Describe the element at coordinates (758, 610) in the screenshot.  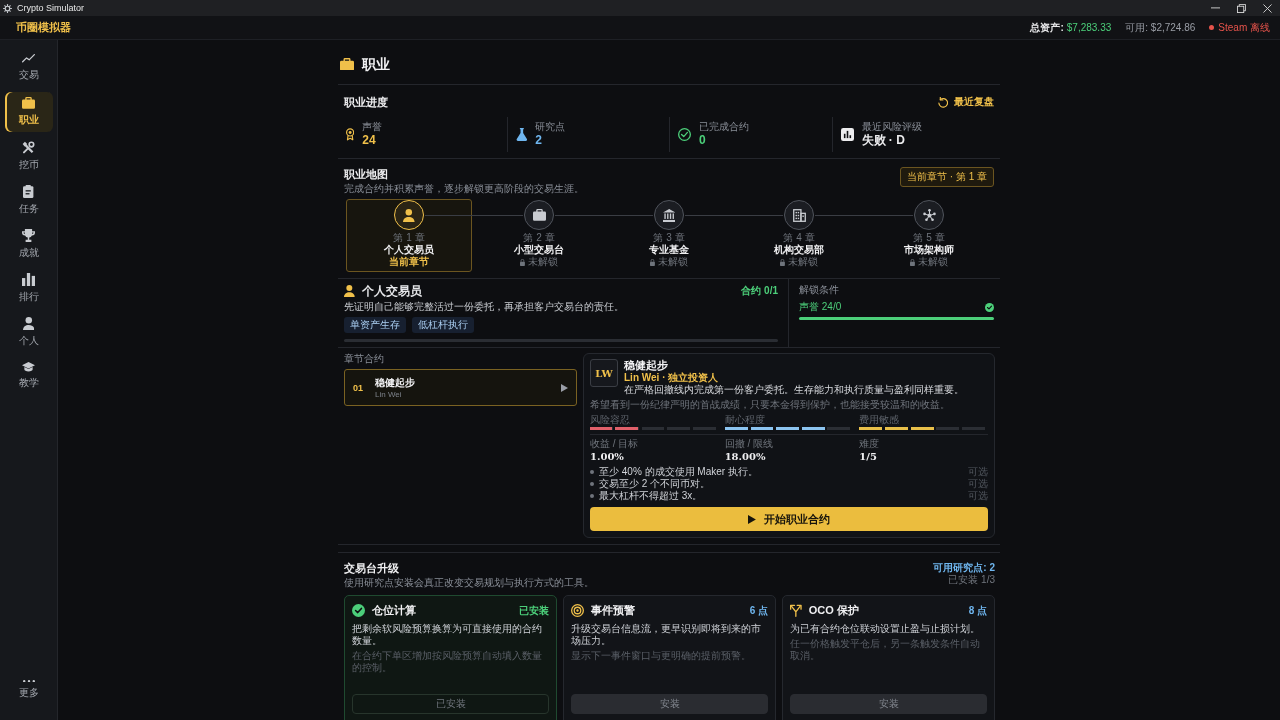
I see `upgrade-cost: 6 点` at that location.